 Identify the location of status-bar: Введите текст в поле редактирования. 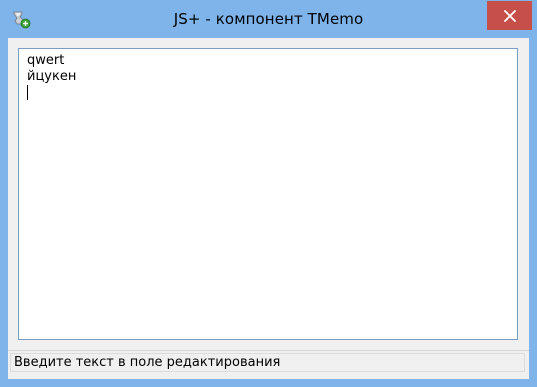
(268, 361).